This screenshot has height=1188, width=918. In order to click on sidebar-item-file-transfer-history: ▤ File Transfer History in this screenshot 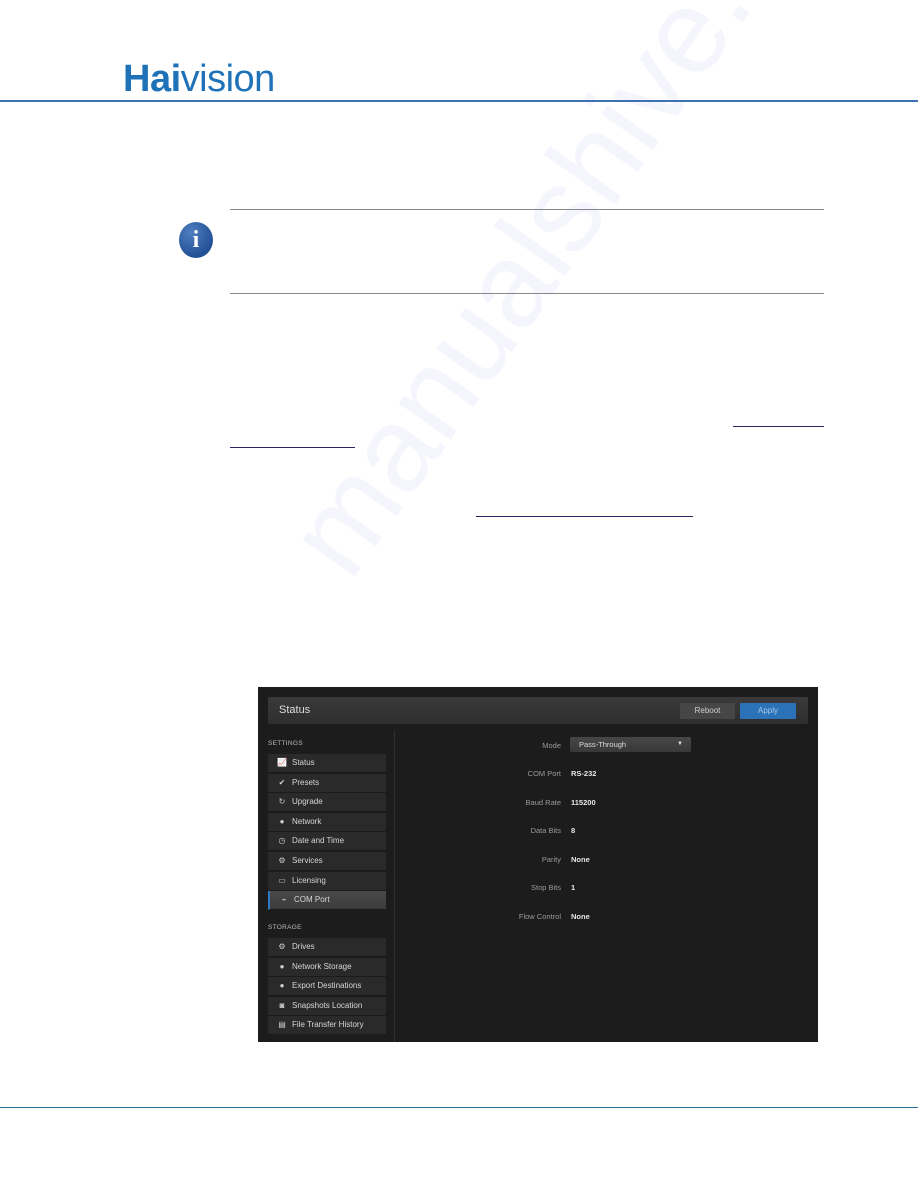, I will do `click(327, 1026)`.